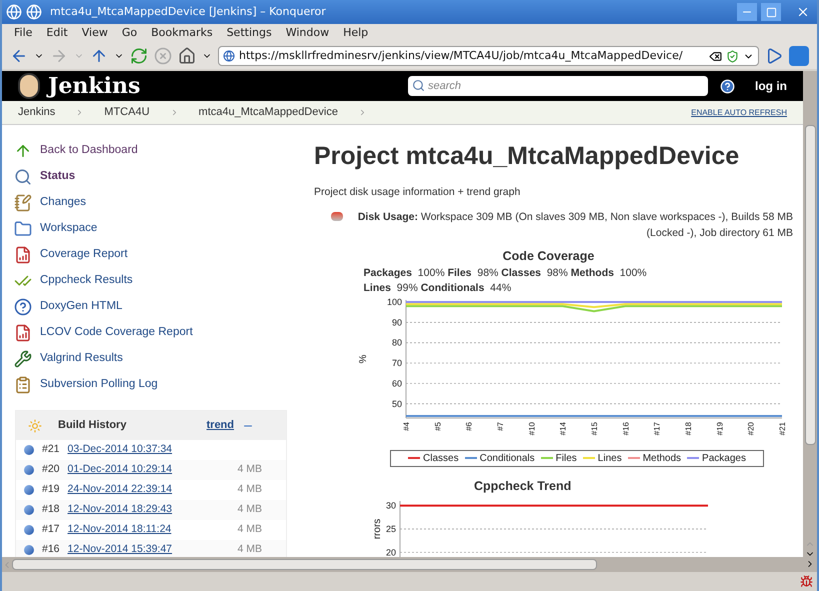  I want to click on trend-link: trend, so click(220, 425).